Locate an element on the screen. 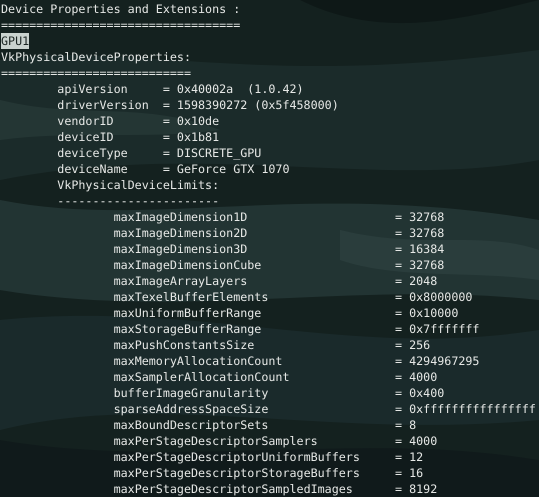 This screenshot has width=539, height=497. limit-value: = 0xffffffffffffffff is located at coordinates (465, 409).